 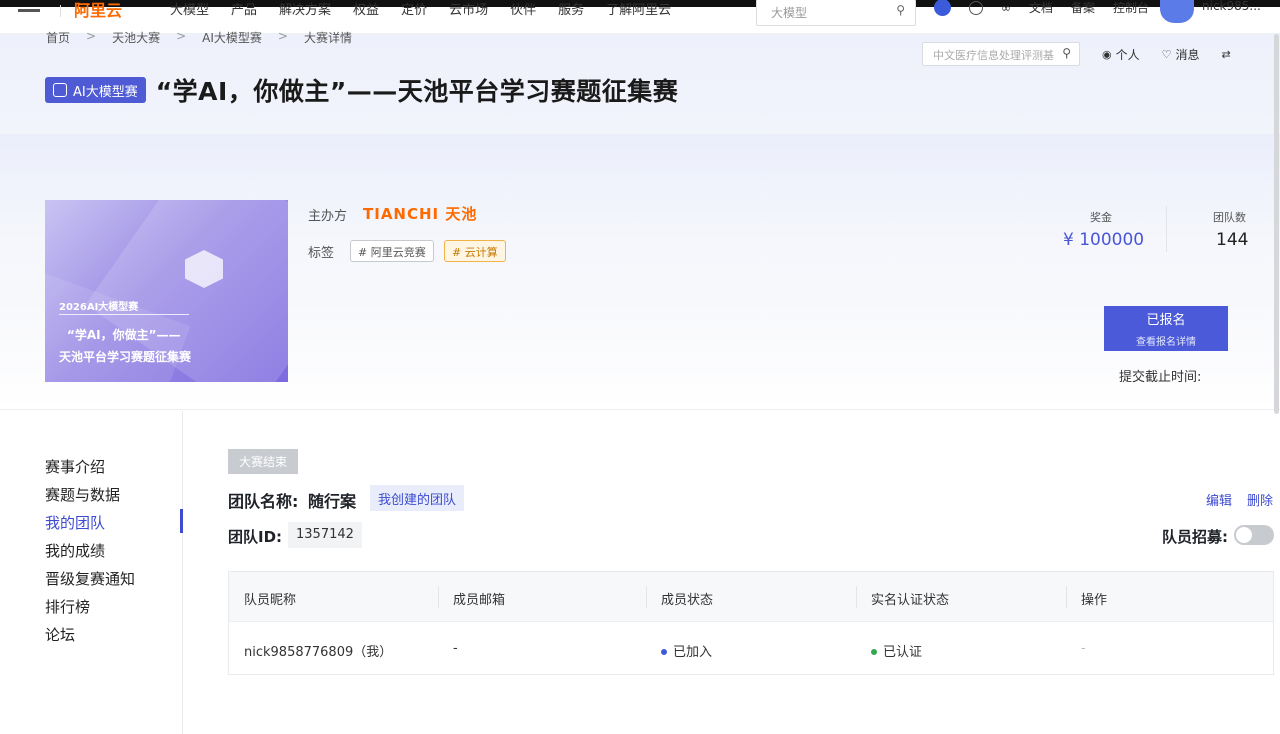 I want to click on recruit-toggle, so click(x=1254, y=535).